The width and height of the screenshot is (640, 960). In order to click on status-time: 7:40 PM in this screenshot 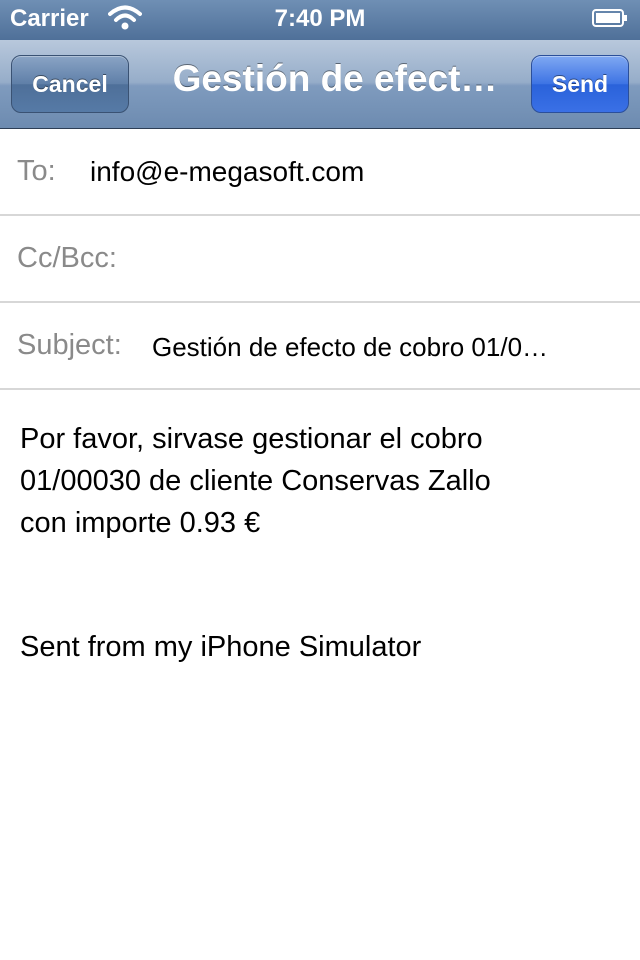, I will do `click(320, 18)`.